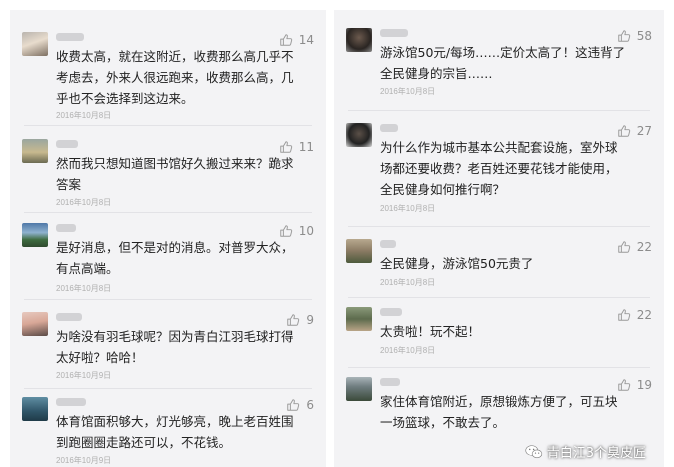  What do you see at coordinates (306, 147) in the screenshot?
I see `like-count: 11` at bounding box center [306, 147].